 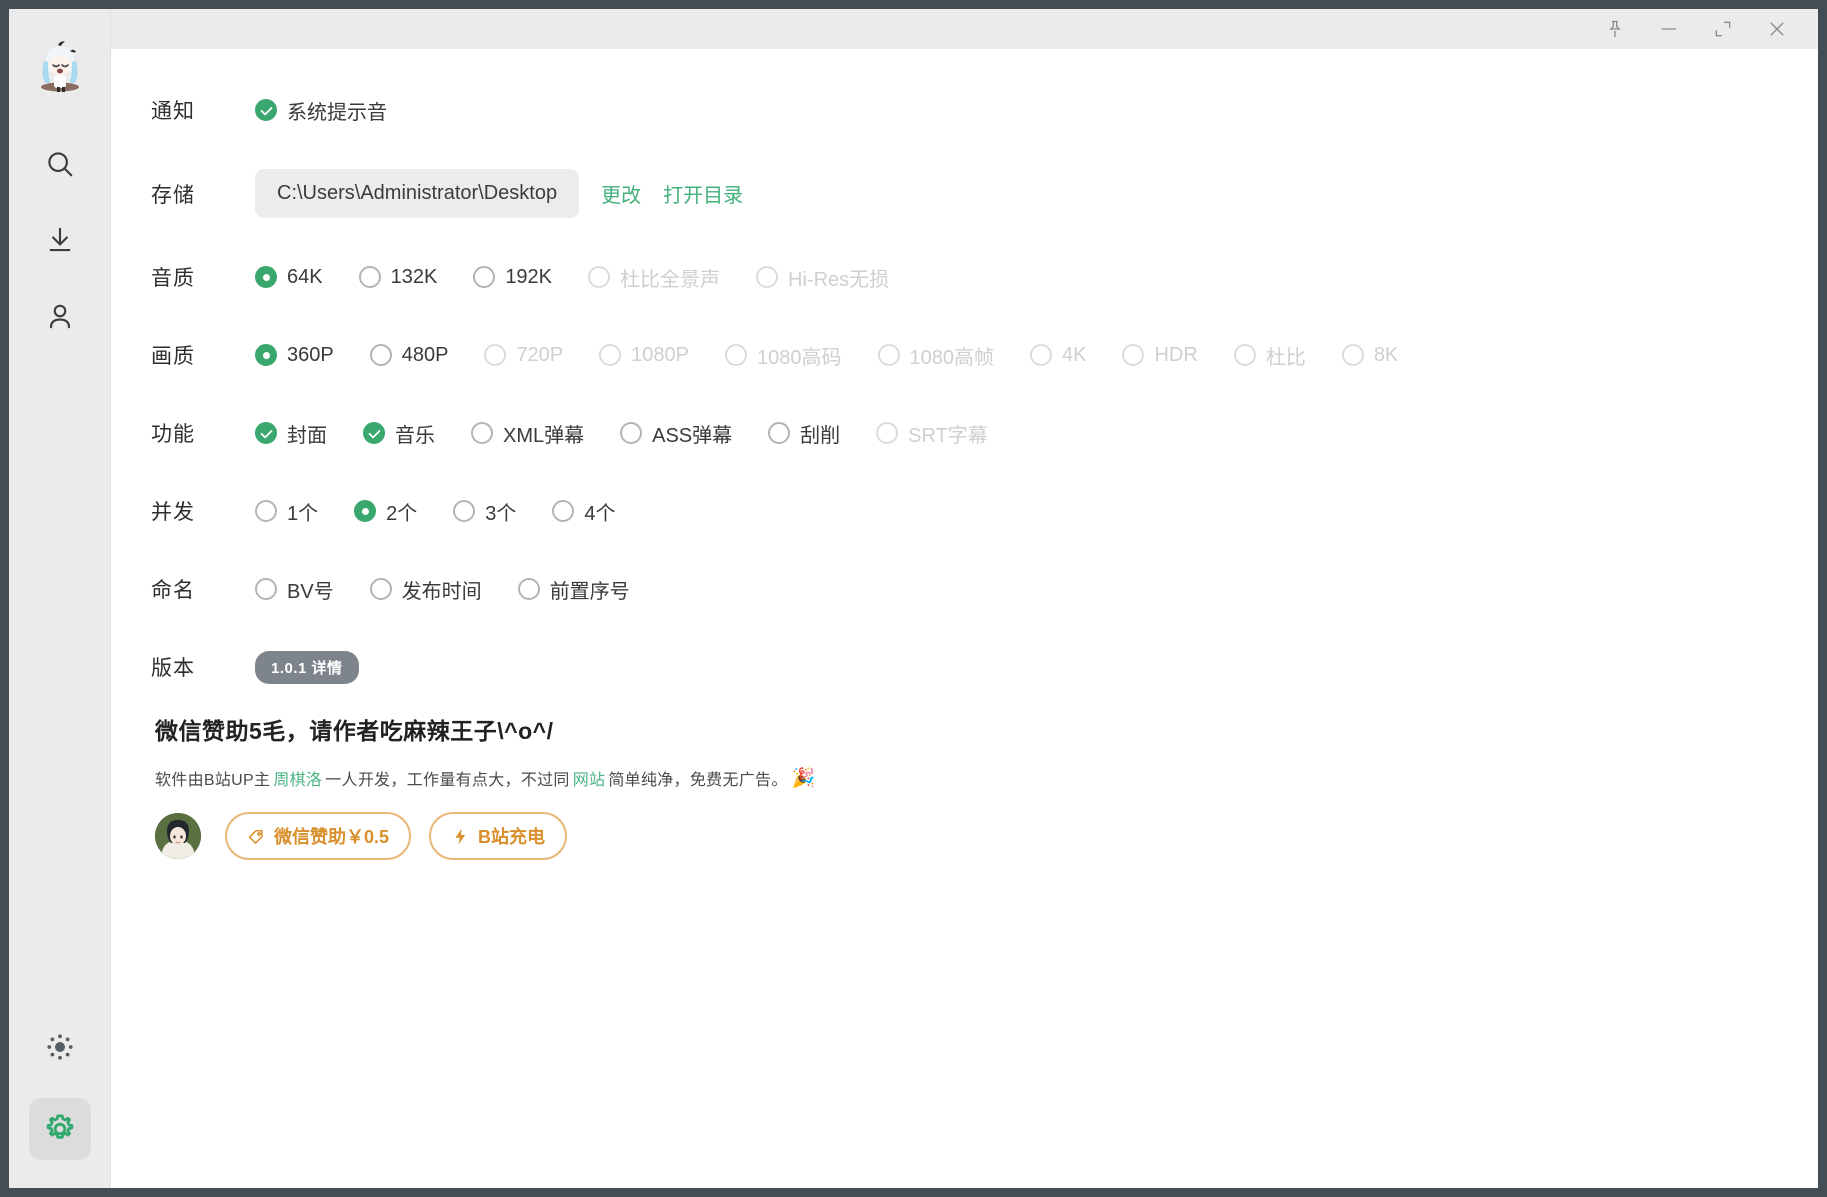 I want to click on maximize-icon, so click(x=1723, y=29).